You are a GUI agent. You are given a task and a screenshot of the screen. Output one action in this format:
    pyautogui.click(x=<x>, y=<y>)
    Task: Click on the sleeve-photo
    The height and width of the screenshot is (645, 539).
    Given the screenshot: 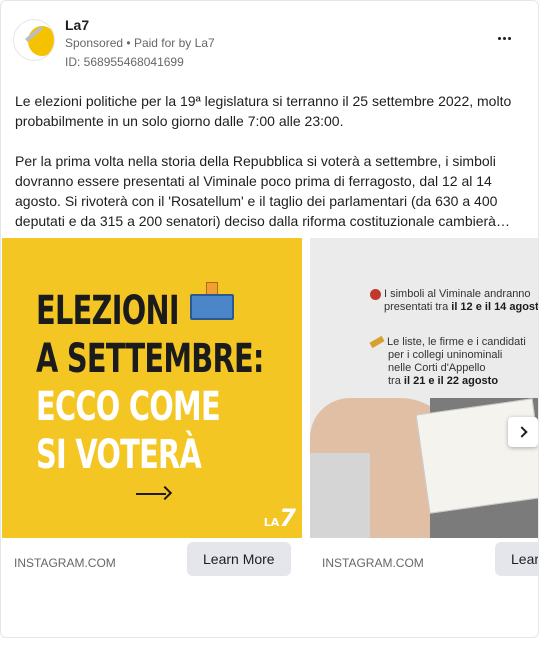 What is the action you would take?
    pyautogui.click(x=340, y=495)
    